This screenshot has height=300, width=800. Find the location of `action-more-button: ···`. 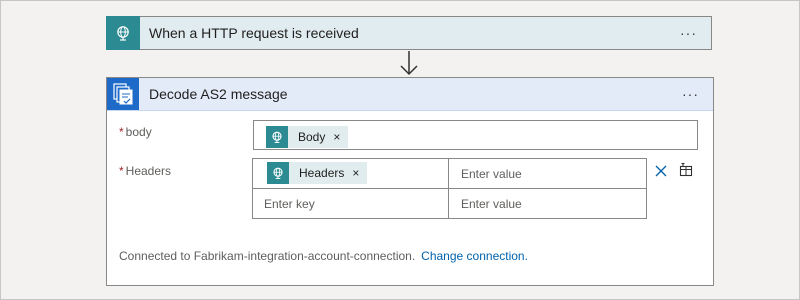

action-more-button: ··· is located at coordinates (690, 94).